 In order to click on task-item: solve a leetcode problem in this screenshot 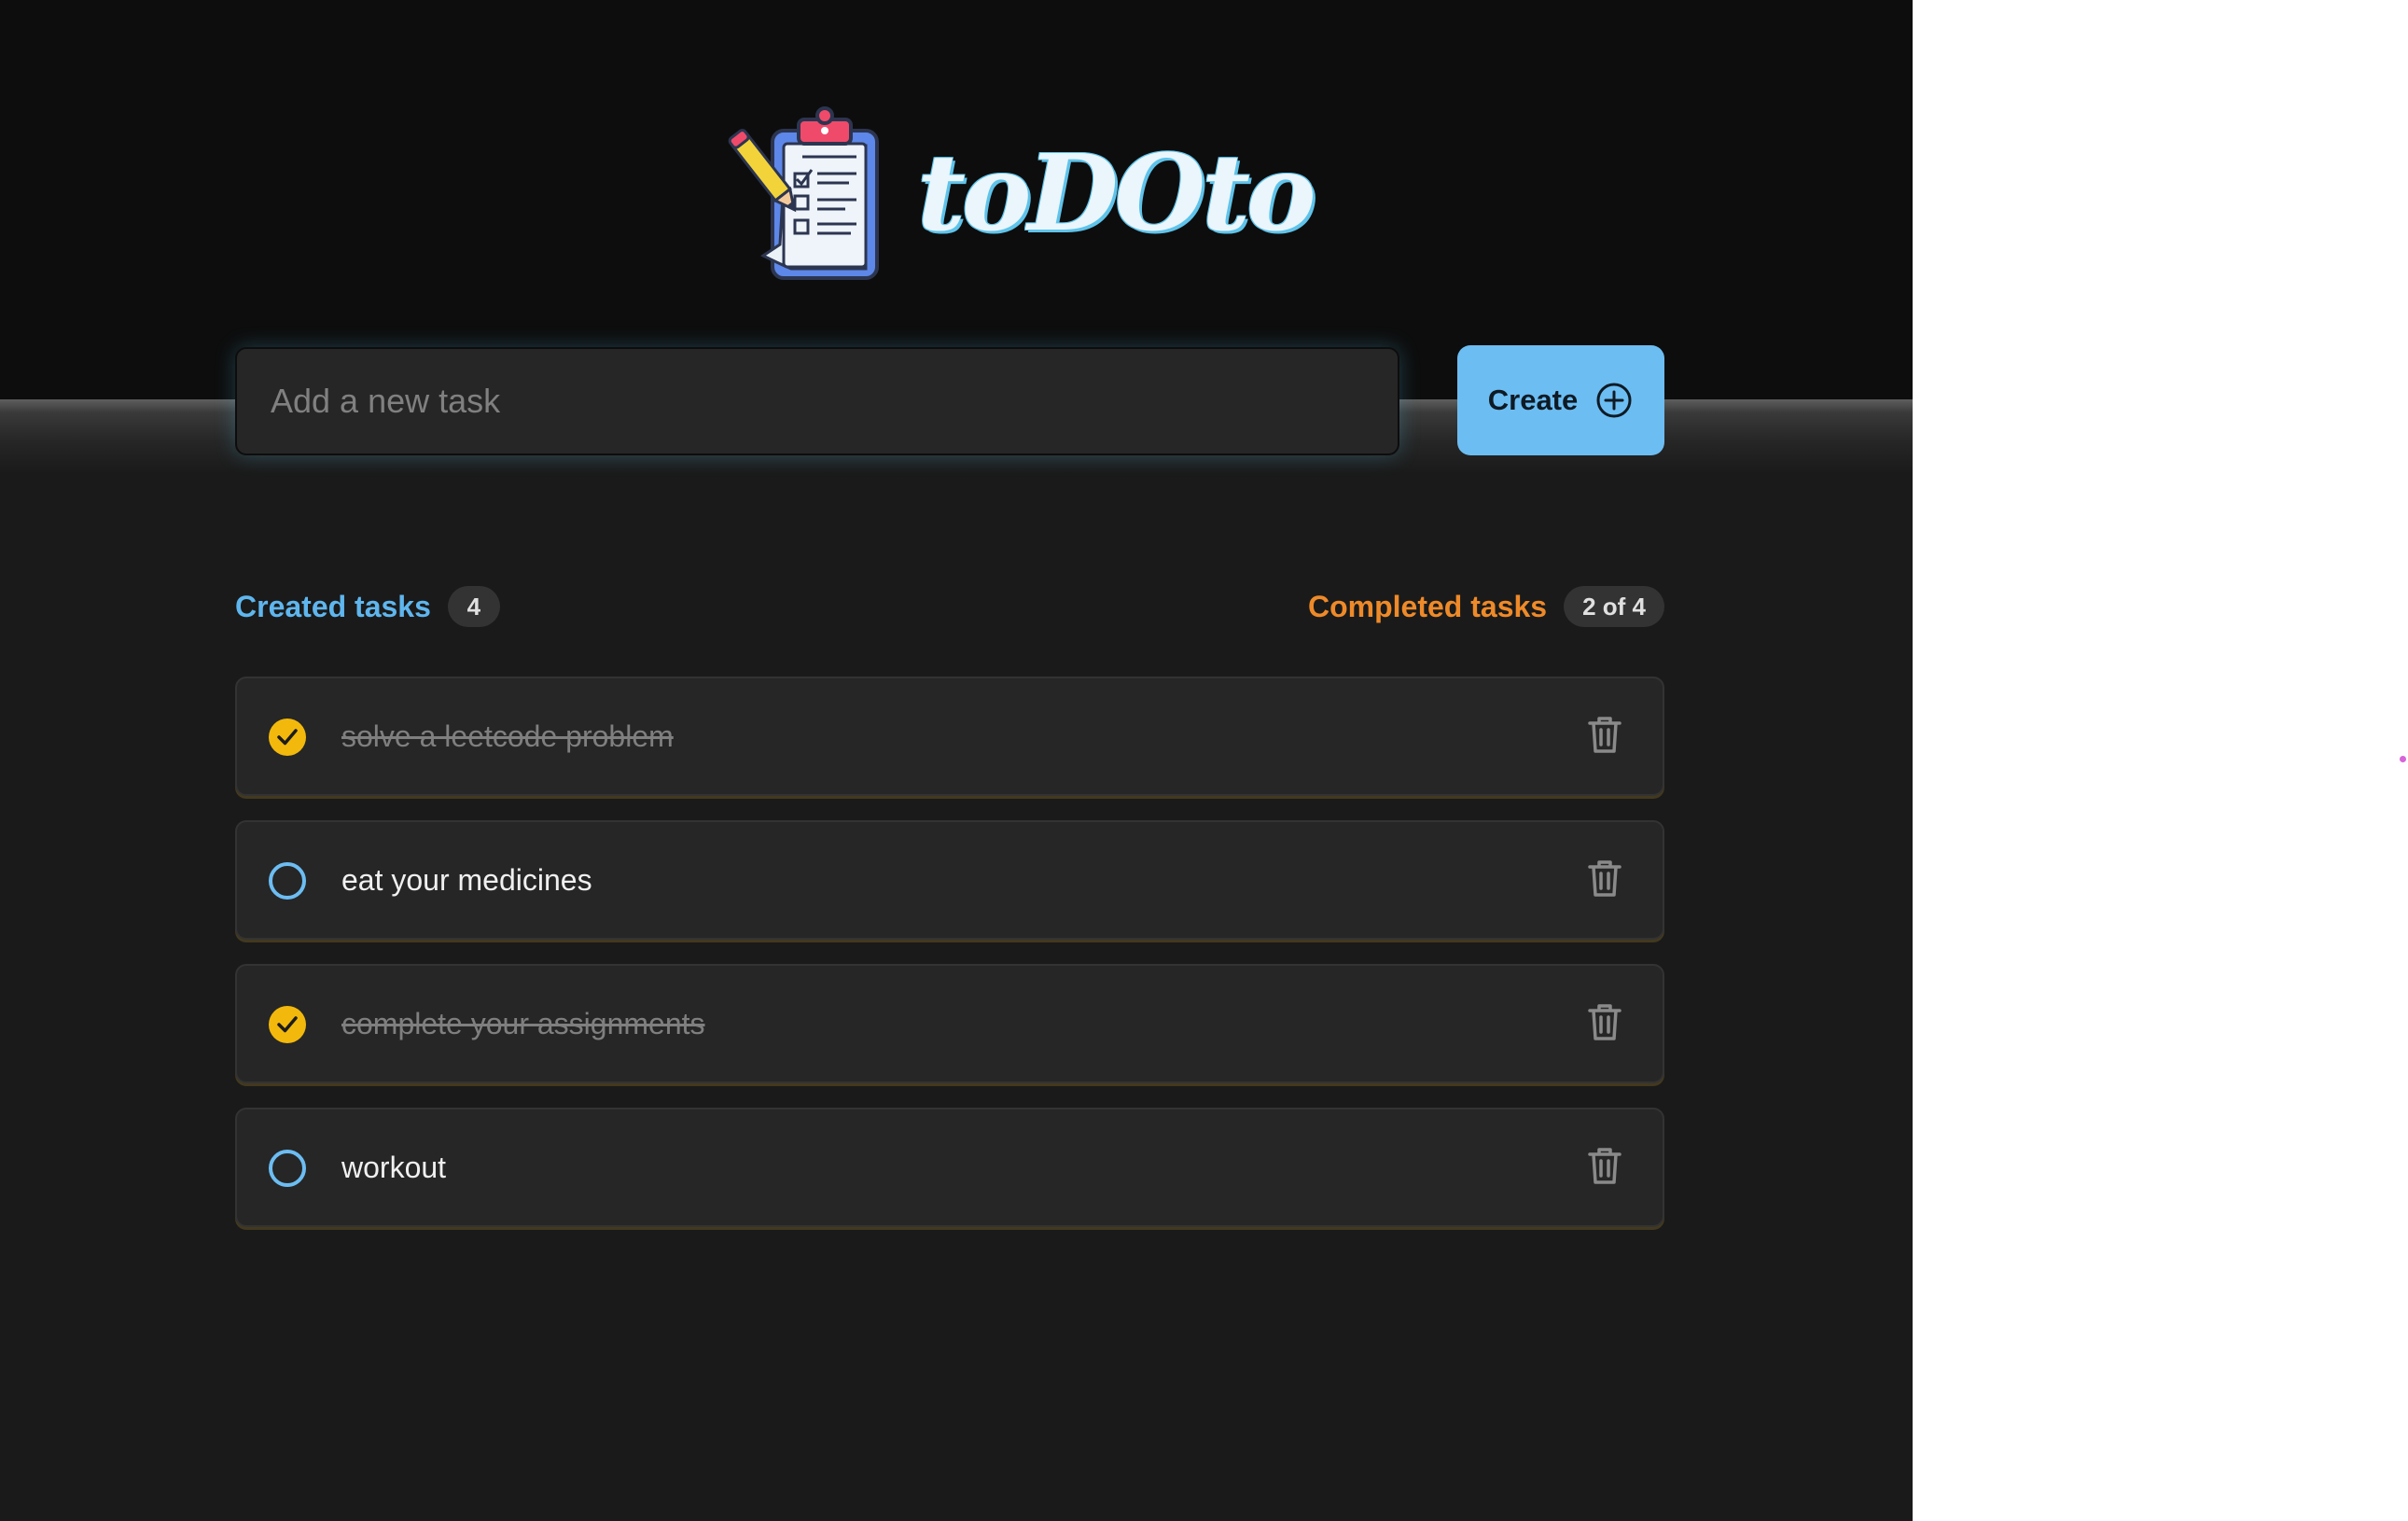, I will do `click(950, 737)`.